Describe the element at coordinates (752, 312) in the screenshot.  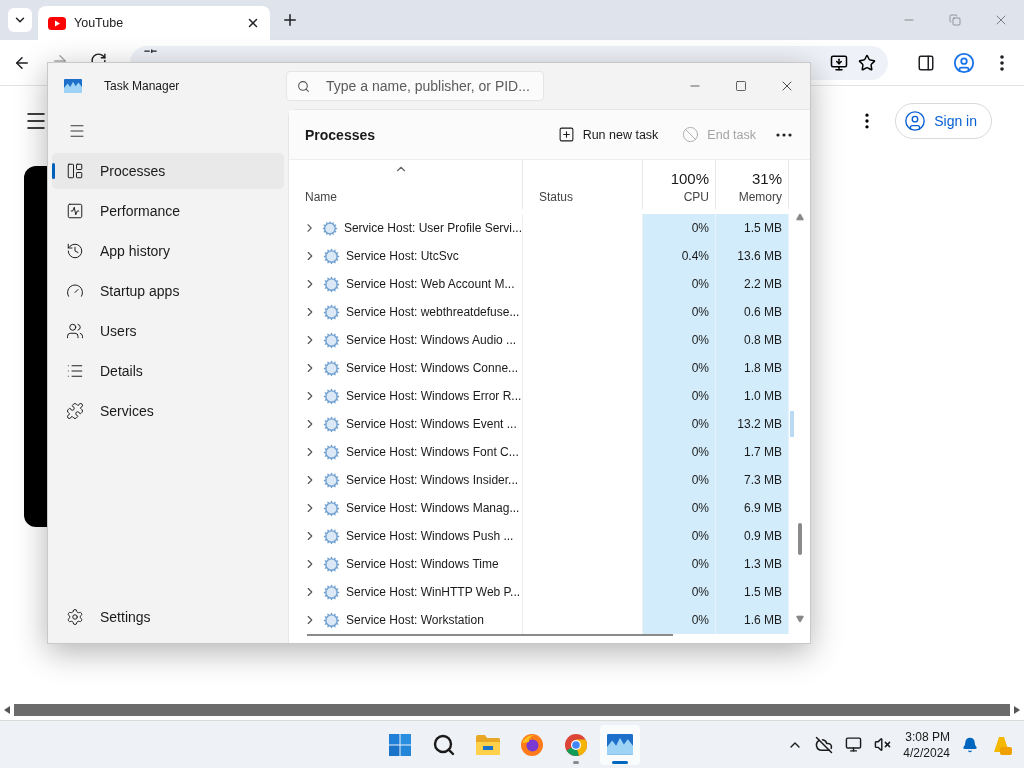
I see `memory-cell: 0.6 MB` at that location.